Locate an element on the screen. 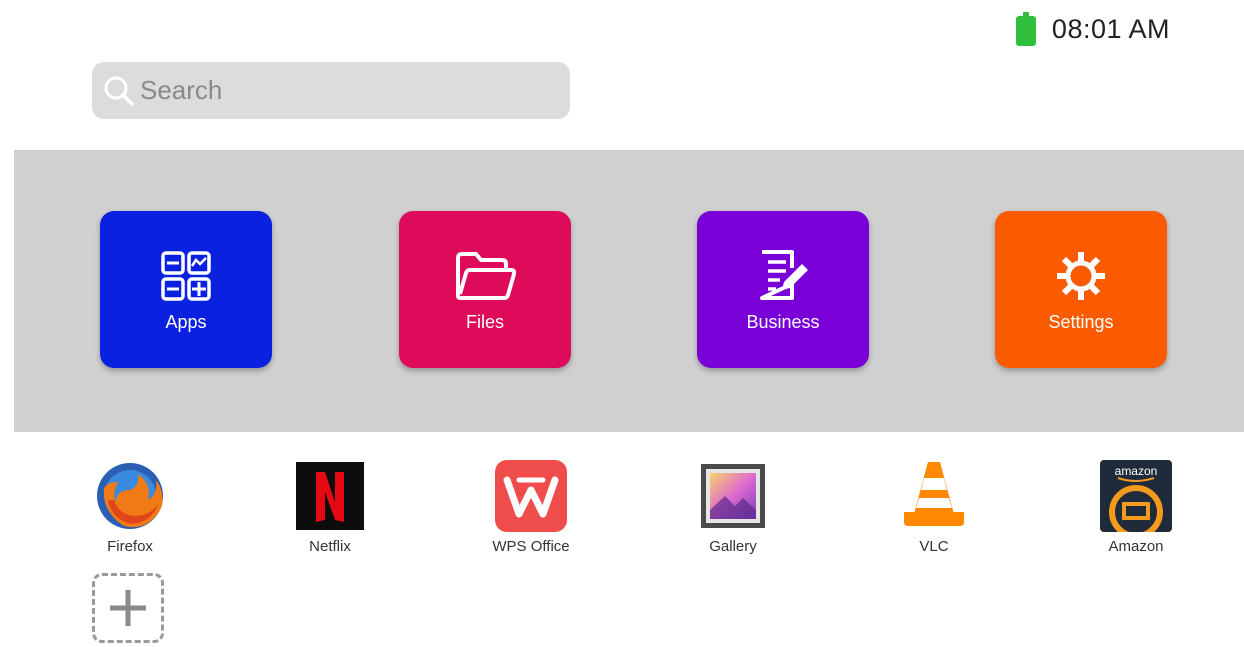 This screenshot has height=647, width=1244. app-vlc: VLC is located at coordinates (934, 507).